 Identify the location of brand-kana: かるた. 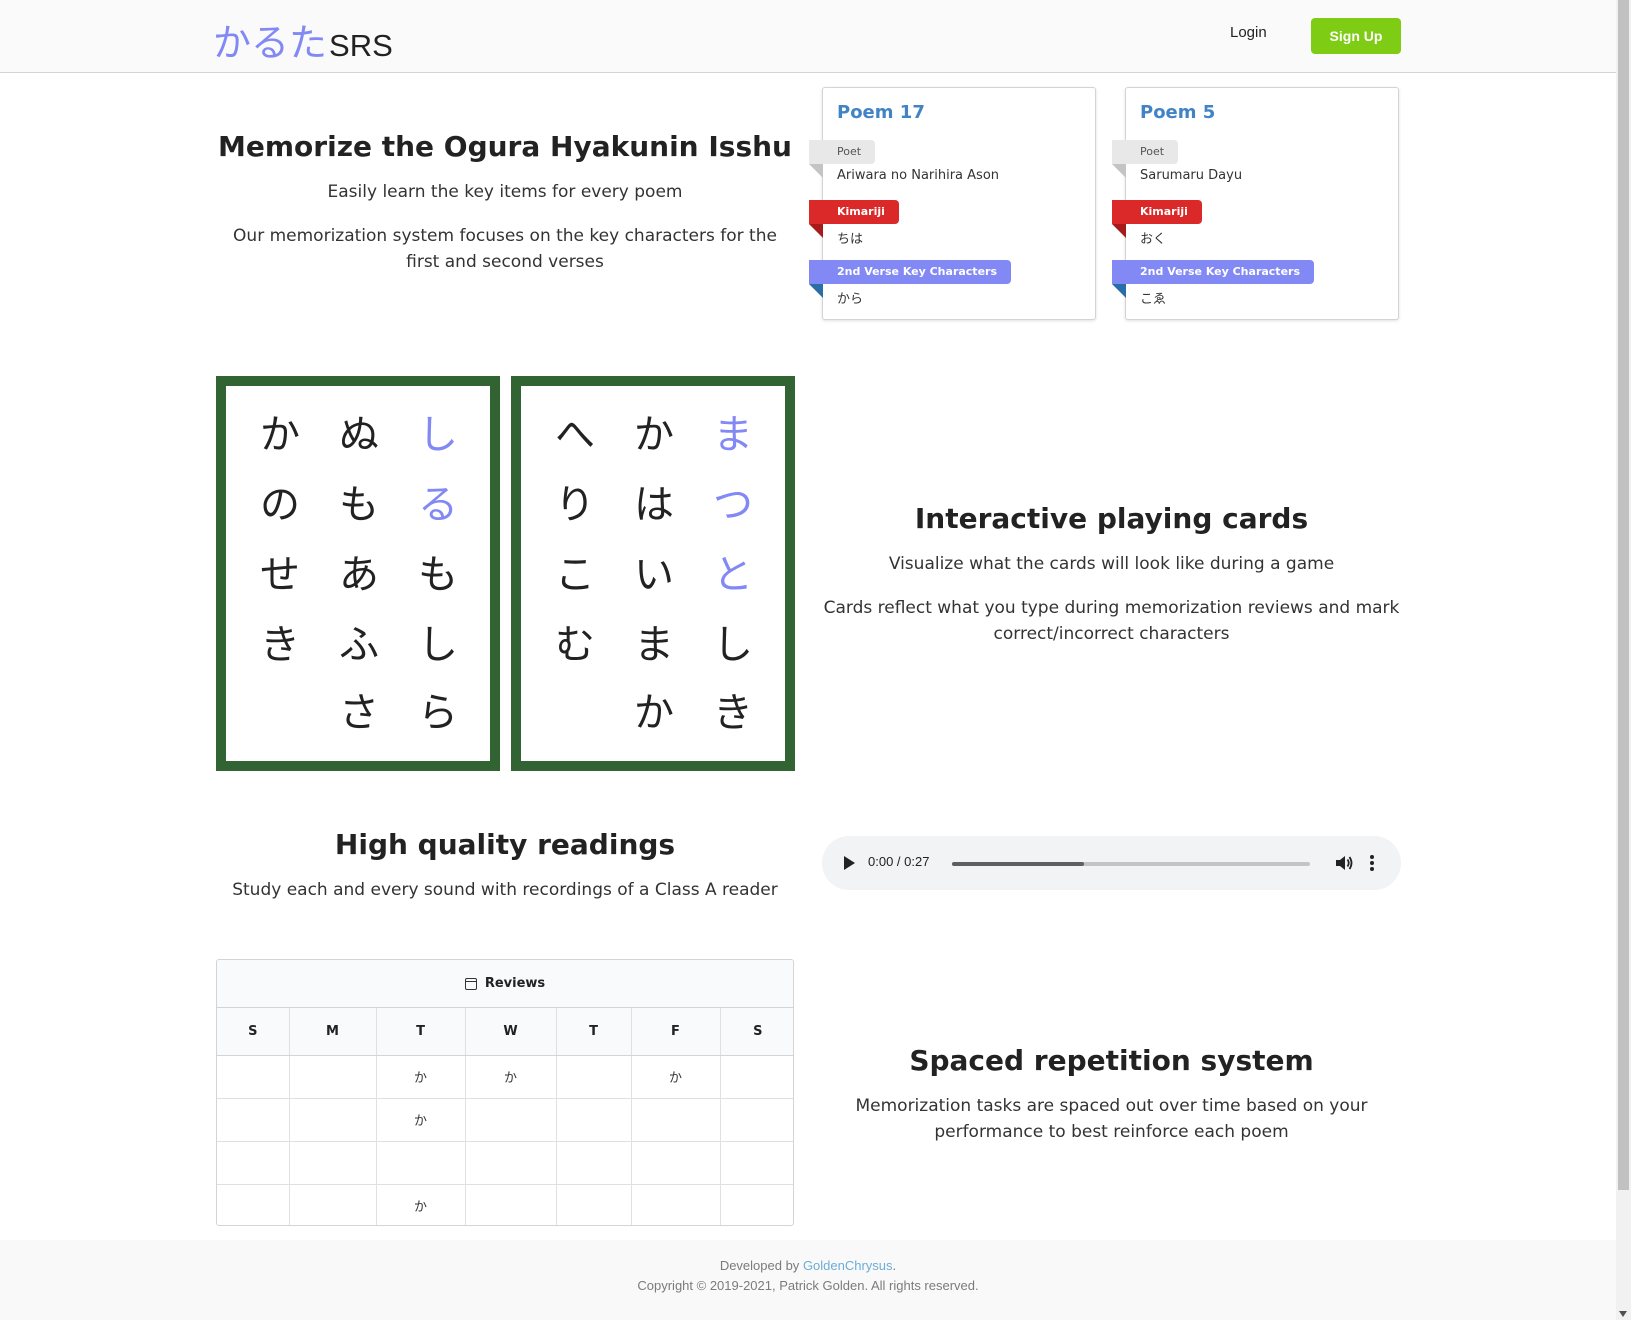
(270, 43).